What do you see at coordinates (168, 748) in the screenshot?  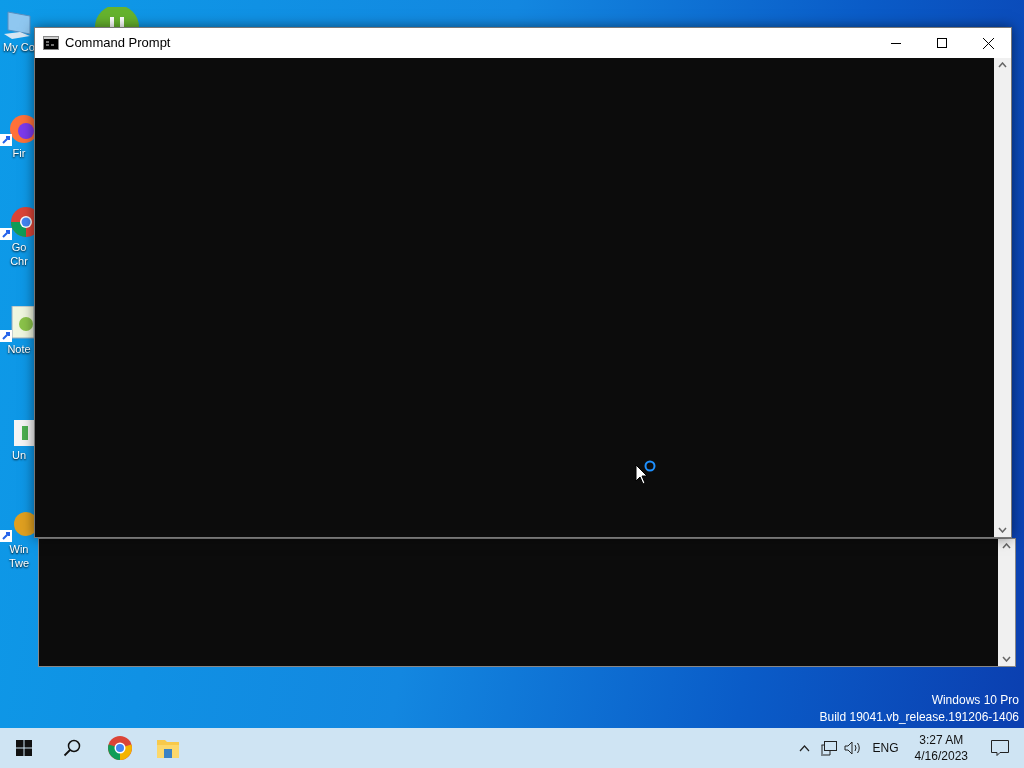 I see `folder-icon` at bounding box center [168, 748].